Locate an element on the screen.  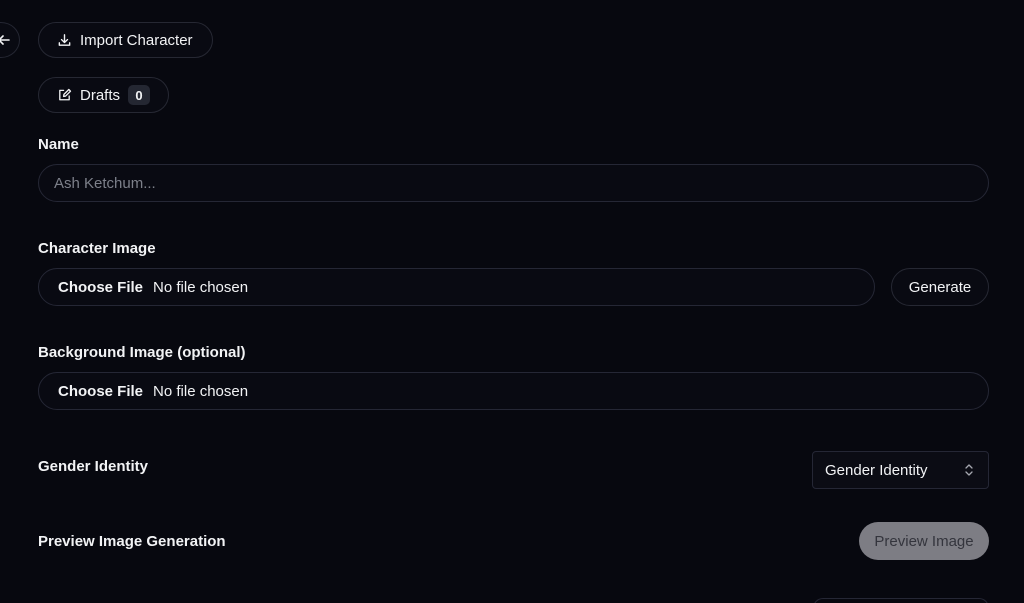
import-character-button: Import Character is located at coordinates (125, 40).